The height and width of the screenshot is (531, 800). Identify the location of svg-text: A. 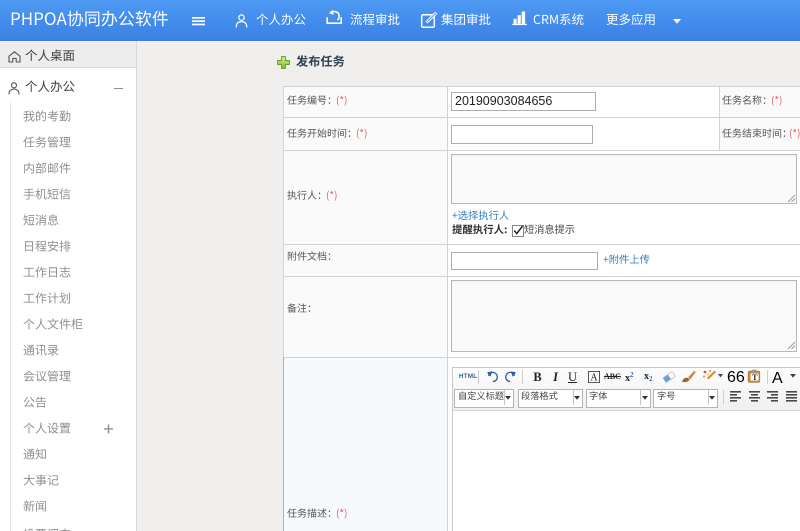
(594, 377).